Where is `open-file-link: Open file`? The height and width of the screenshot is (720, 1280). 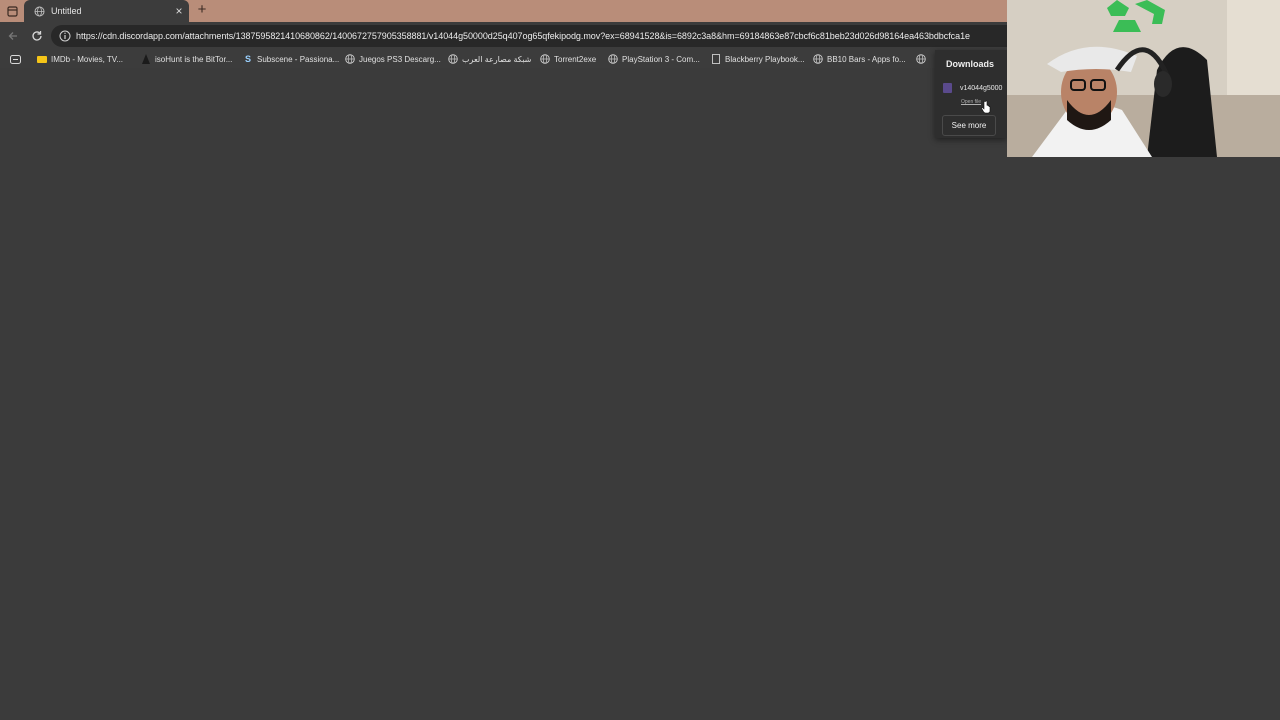 open-file-link: Open file is located at coordinates (971, 102).